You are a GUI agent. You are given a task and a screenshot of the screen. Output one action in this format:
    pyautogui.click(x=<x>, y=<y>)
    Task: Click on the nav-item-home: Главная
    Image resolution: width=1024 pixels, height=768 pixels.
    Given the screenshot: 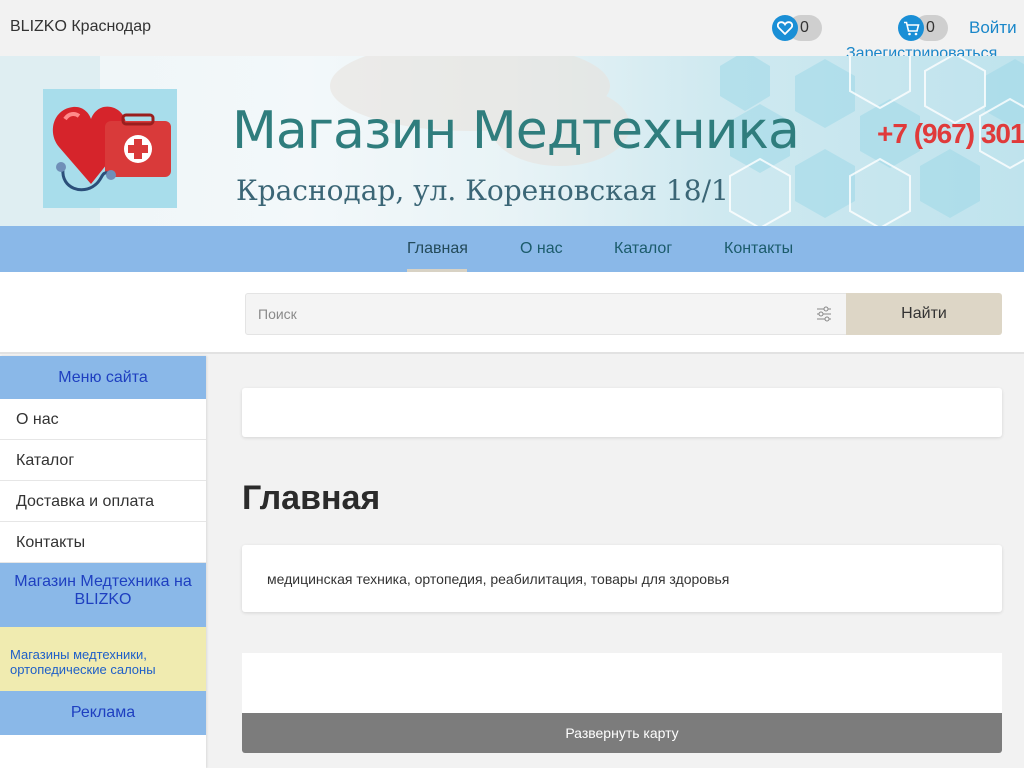 What is the action you would take?
    pyautogui.click(x=437, y=249)
    